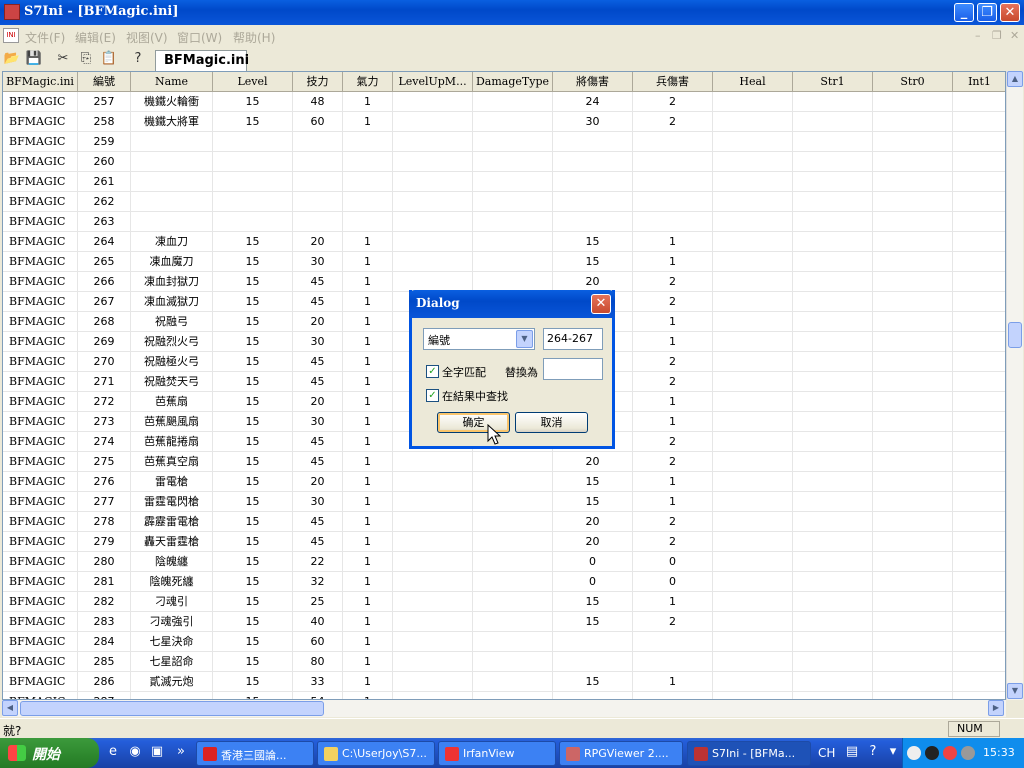  Describe the element at coordinates (318, 342) in the screenshot. I see `table-cell: 30` at that location.